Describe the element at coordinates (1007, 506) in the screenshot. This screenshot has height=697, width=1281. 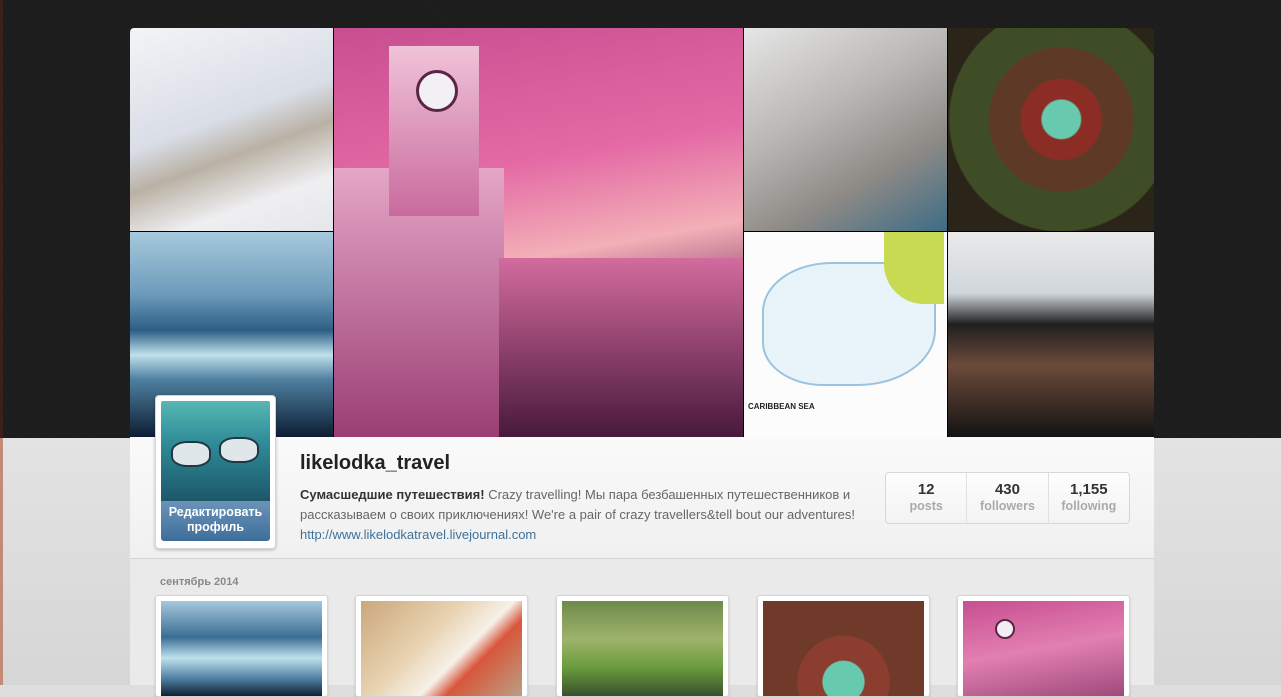
I see `stat-label: followers` at that location.